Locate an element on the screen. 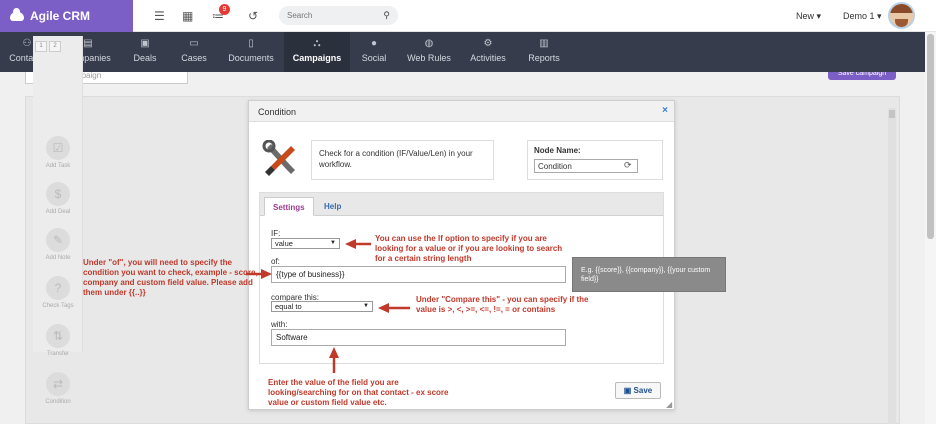  node-name-box: Node Name: ⟳ is located at coordinates (595, 160).